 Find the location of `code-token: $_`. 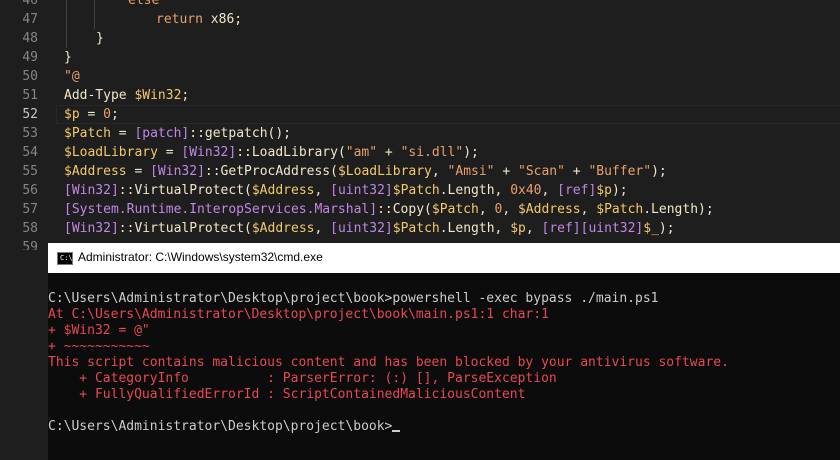

code-token: $_ is located at coordinates (651, 228).